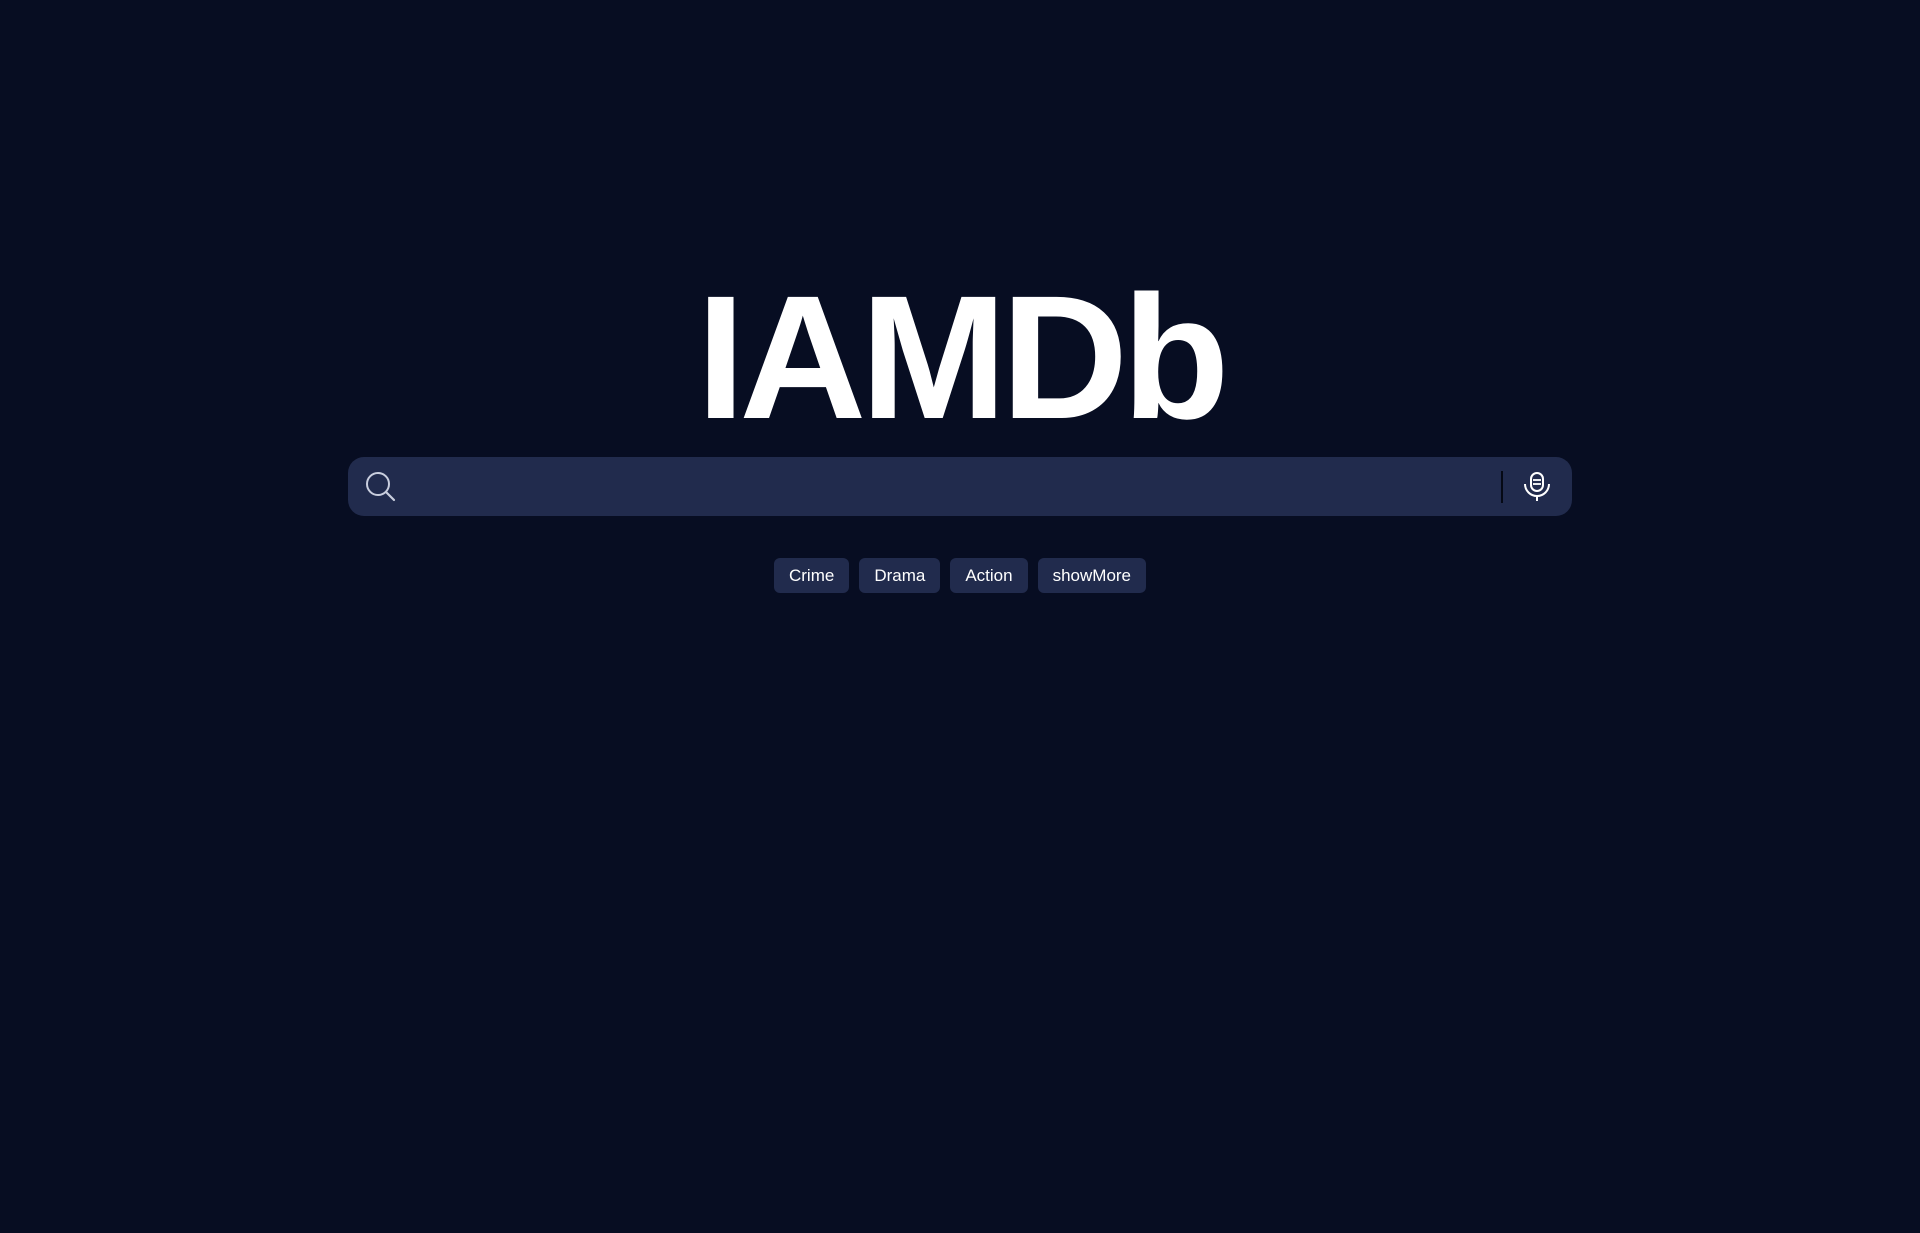 The image size is (1920, 1233). What do you see at coordinates (960, 358) in the screenshot?
I see `site-logo: IAMDb` at bounding box center [960, 358].